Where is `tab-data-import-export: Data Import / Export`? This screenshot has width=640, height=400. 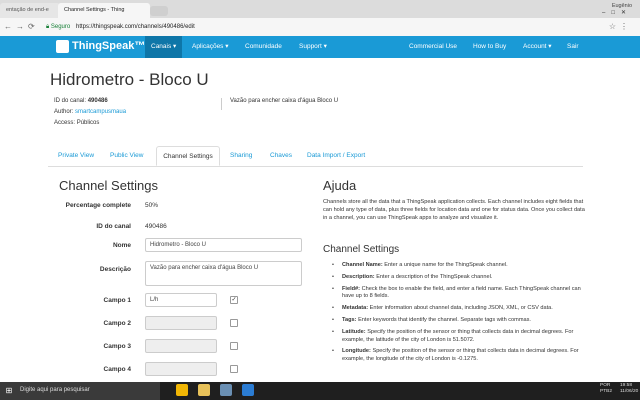 tab-data-import-export: Data Import / Export is located at coordinates (336, 156).